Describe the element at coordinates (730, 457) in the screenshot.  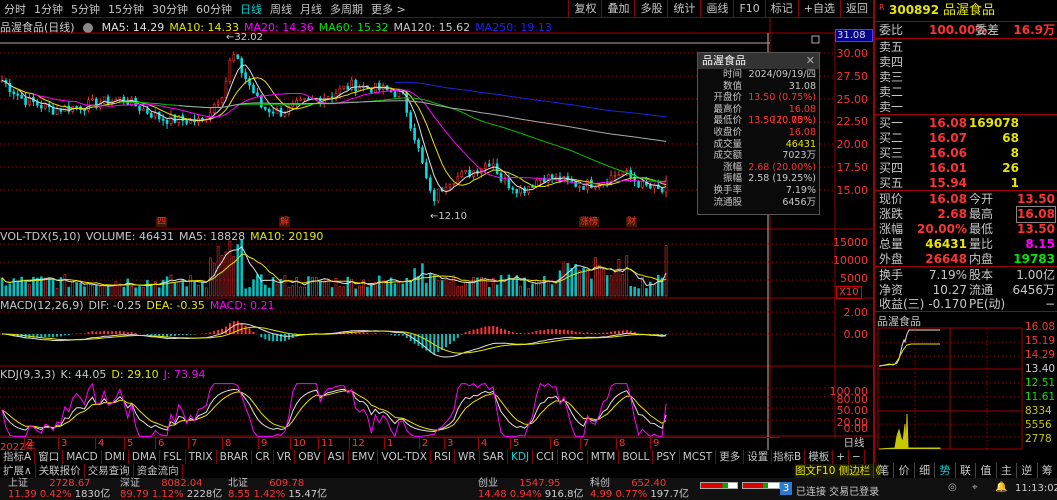
I see `tab-button: 更多` at that location.